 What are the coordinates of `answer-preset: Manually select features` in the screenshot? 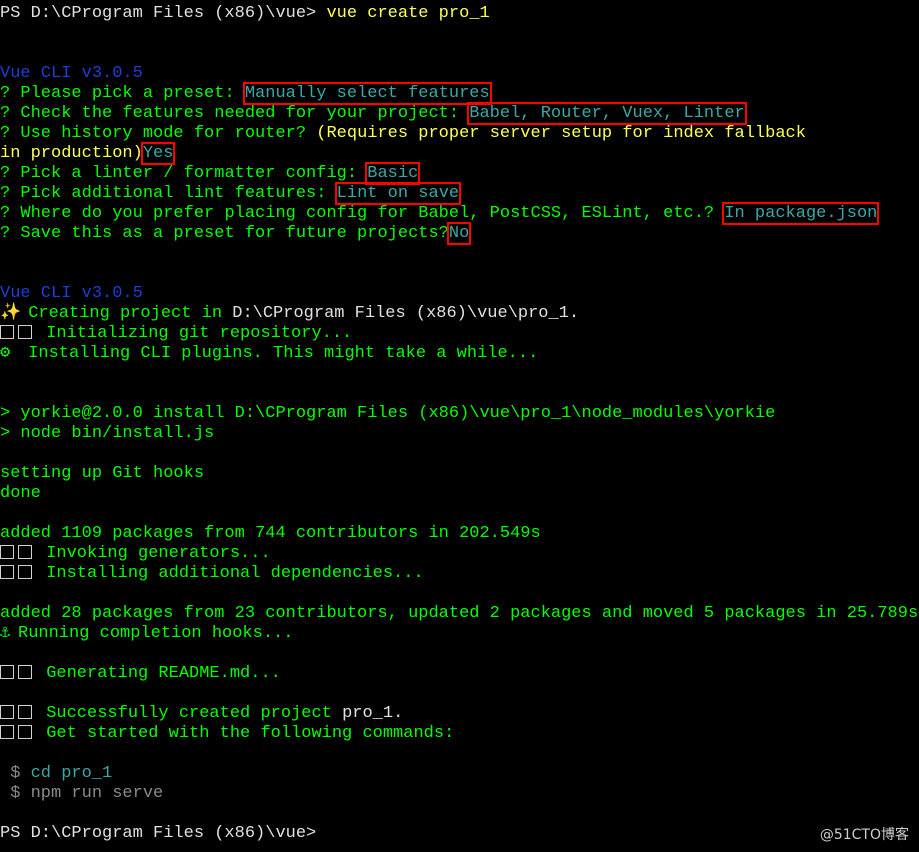 It's located at (367, 93).